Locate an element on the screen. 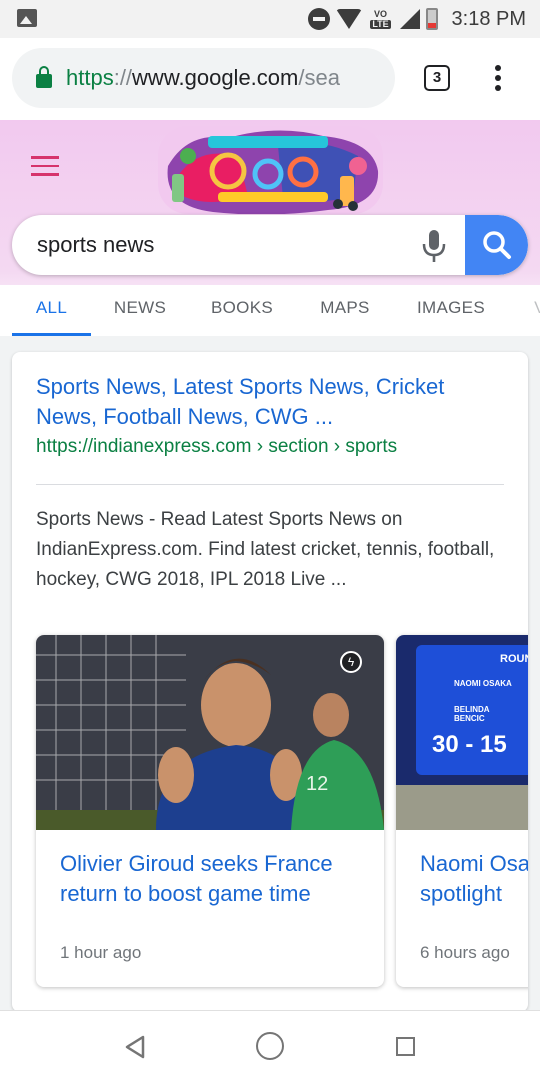 The width and height of the screenshot is (540, 1080). status-icons: VO LTE 3:18 PM is located at coordinates (416, 19).